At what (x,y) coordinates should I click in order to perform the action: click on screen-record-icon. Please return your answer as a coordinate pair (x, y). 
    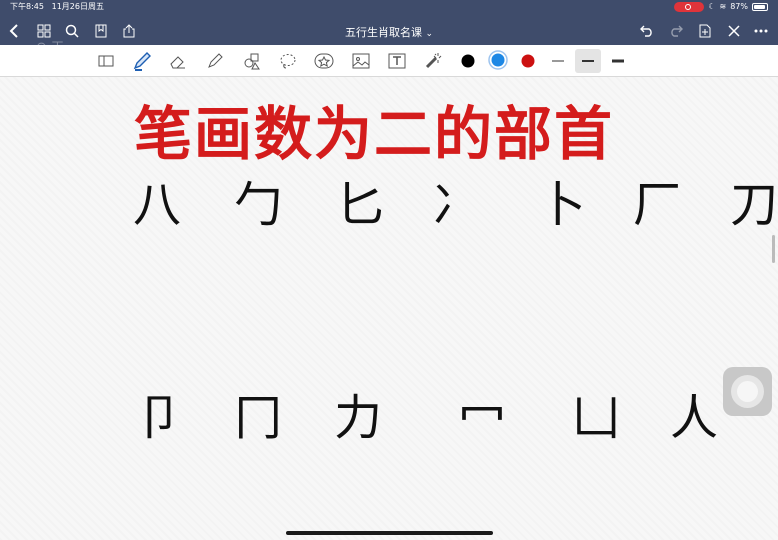
    Looking at the image, I should click on (689, 7).